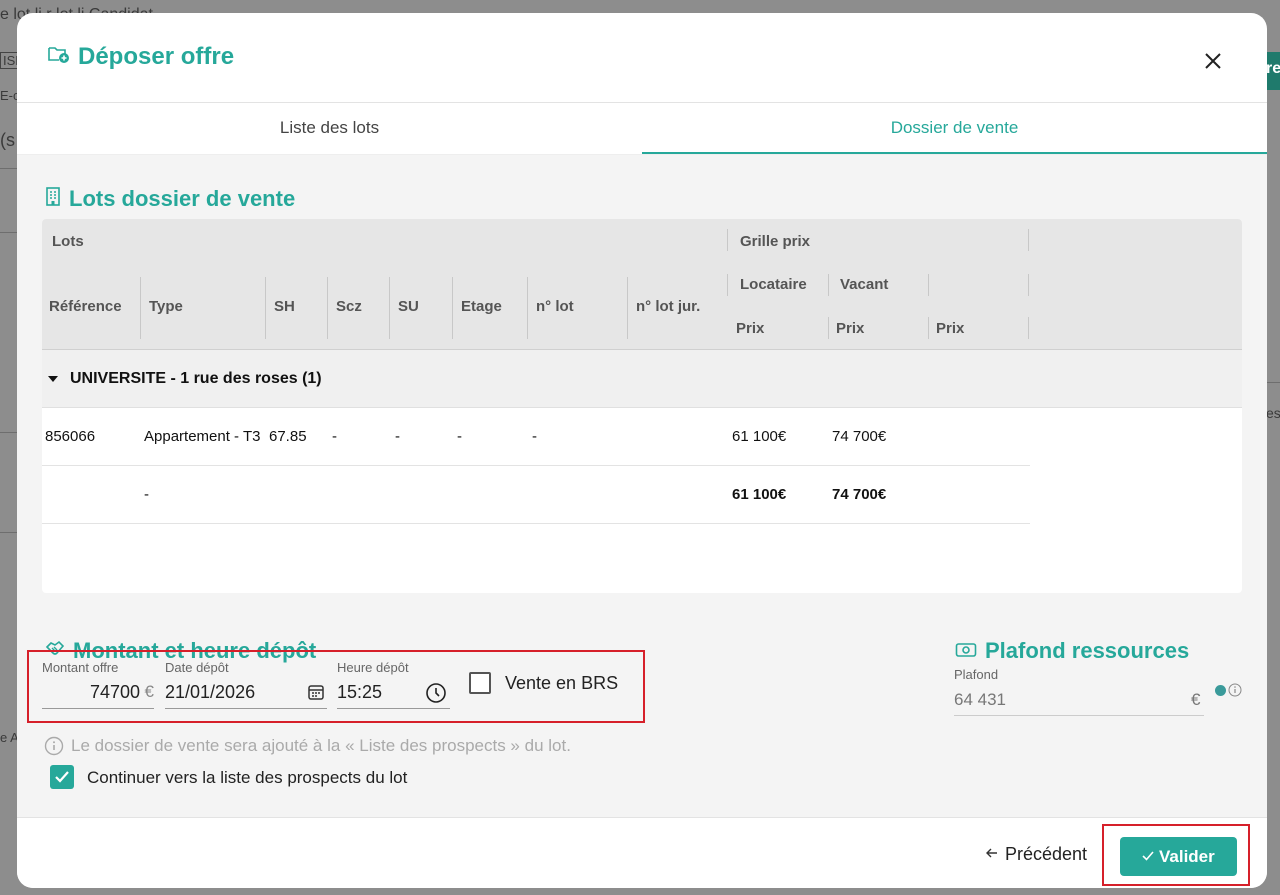  What do you see at coordinates (149, 691) in the screenshot?
I see `montant-currency: €` at bounding box center [149, 691].